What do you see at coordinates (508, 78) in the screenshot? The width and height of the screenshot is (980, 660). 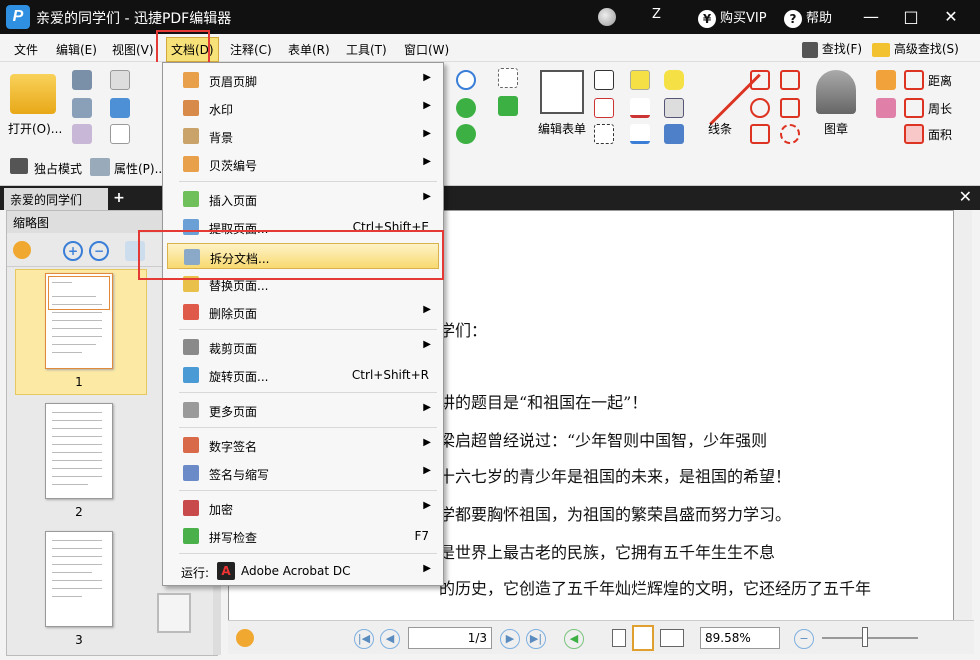 I see `select-icon` at bounding box center [508, 78].